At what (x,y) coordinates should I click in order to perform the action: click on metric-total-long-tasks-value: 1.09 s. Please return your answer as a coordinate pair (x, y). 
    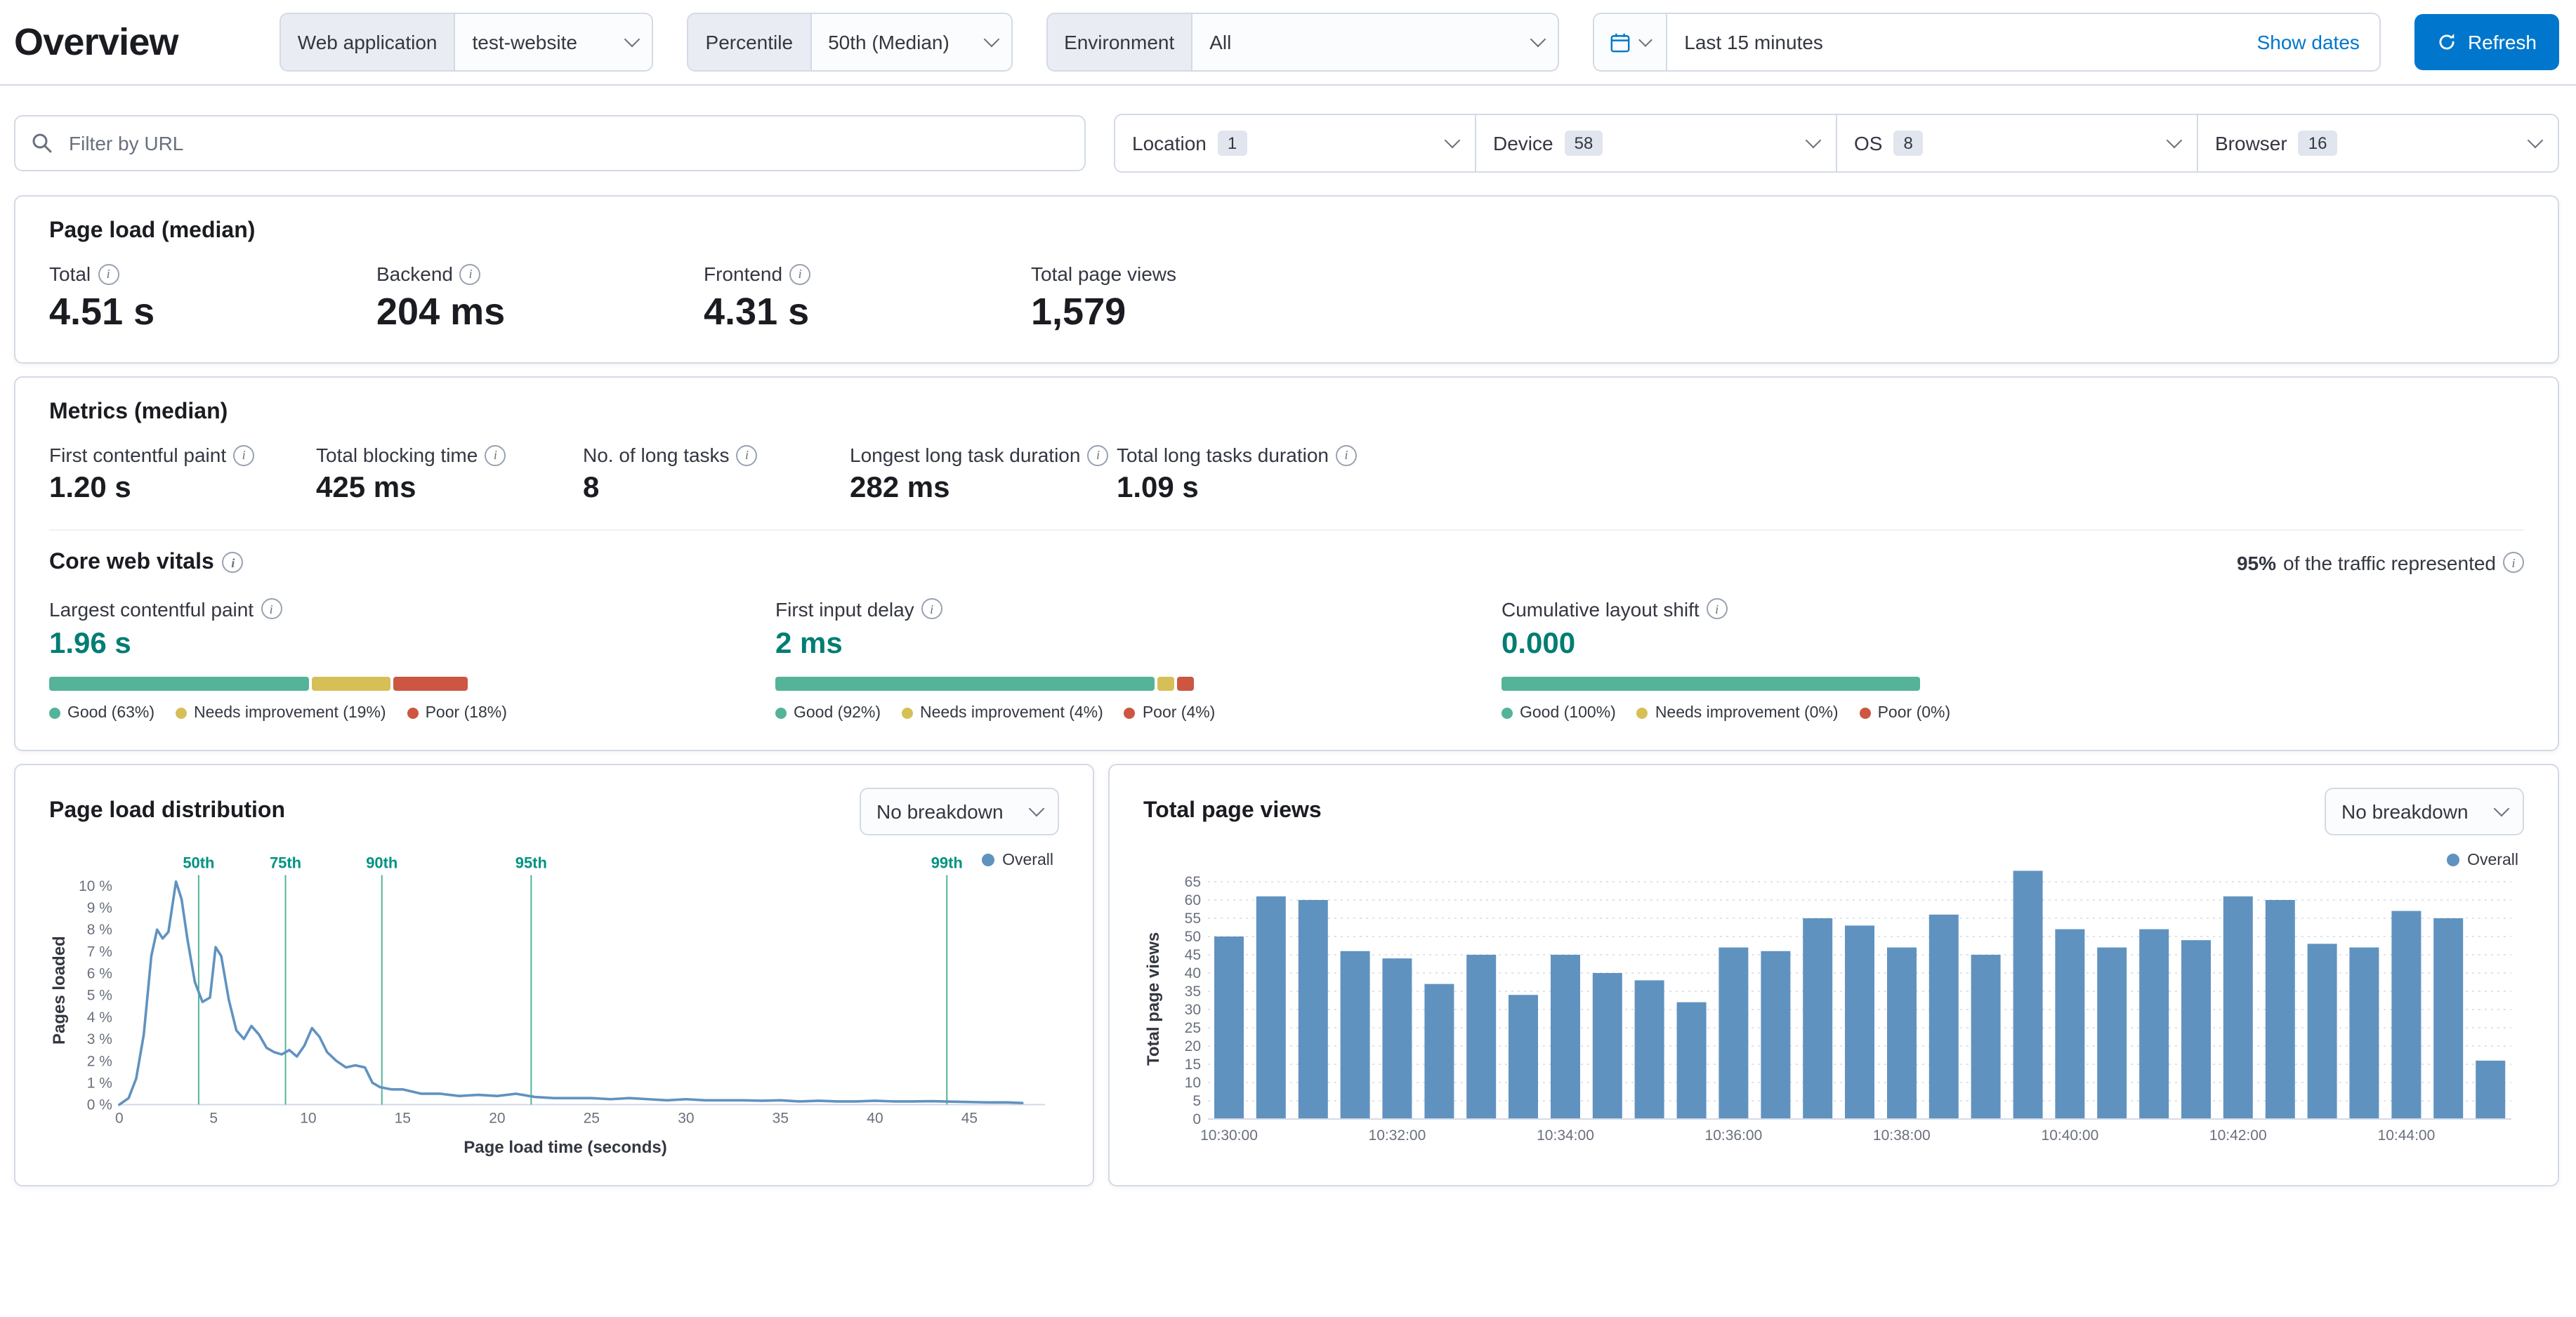
    Looking at the image, I should click on (1158, 488).